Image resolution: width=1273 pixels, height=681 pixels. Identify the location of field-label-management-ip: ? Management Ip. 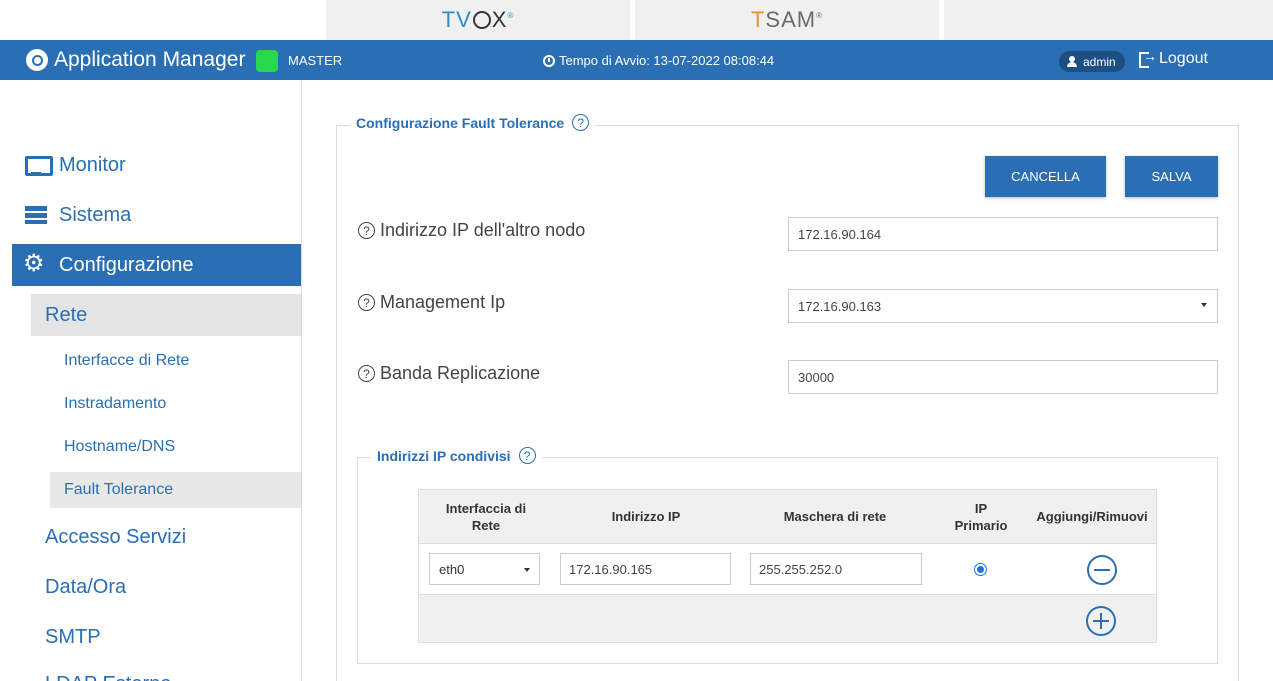
(431, 302).